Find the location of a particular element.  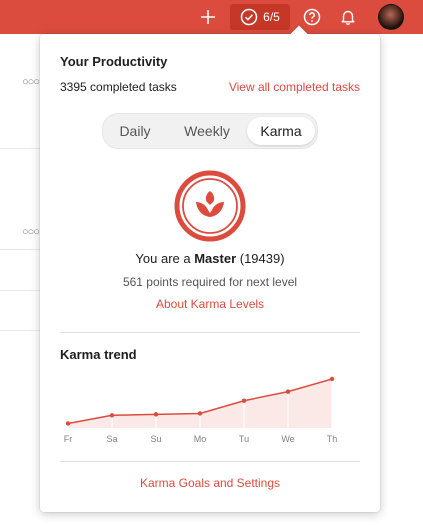

tab-daily: Daily is located at coordinates (135, 131).